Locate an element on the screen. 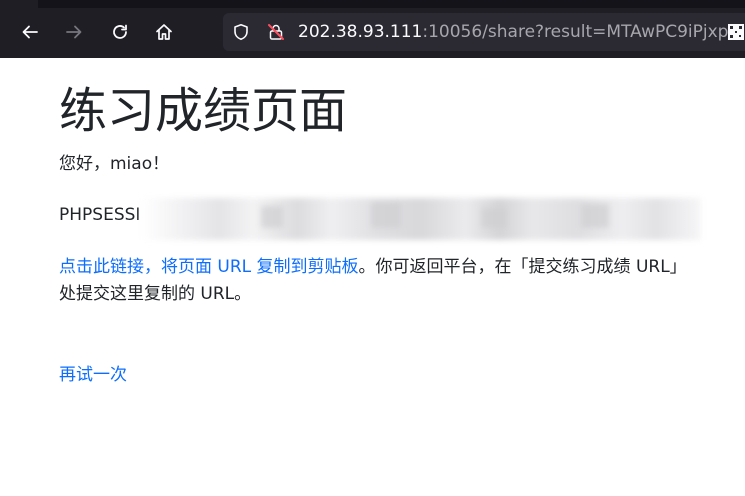 Image resolution: width=745 pixels, height=496 pixels. redacted-session-value is located at coordinates (421, 219).